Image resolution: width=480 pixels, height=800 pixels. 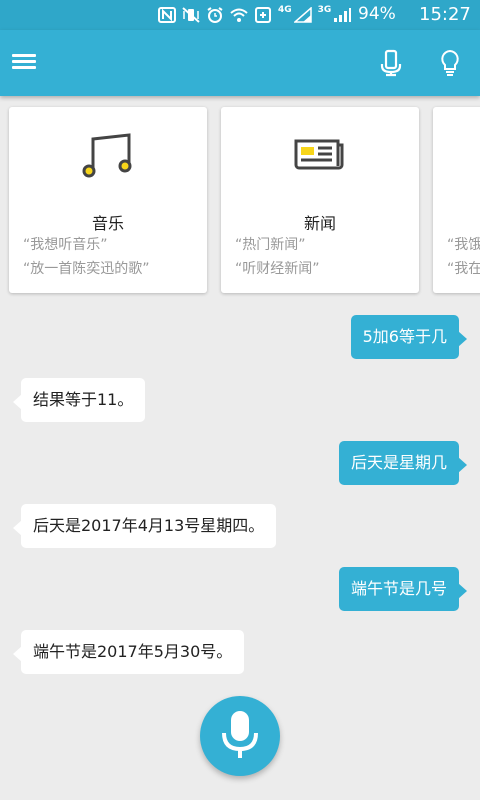 I want to click on newspaper-icon, so click(x=319, y=154).